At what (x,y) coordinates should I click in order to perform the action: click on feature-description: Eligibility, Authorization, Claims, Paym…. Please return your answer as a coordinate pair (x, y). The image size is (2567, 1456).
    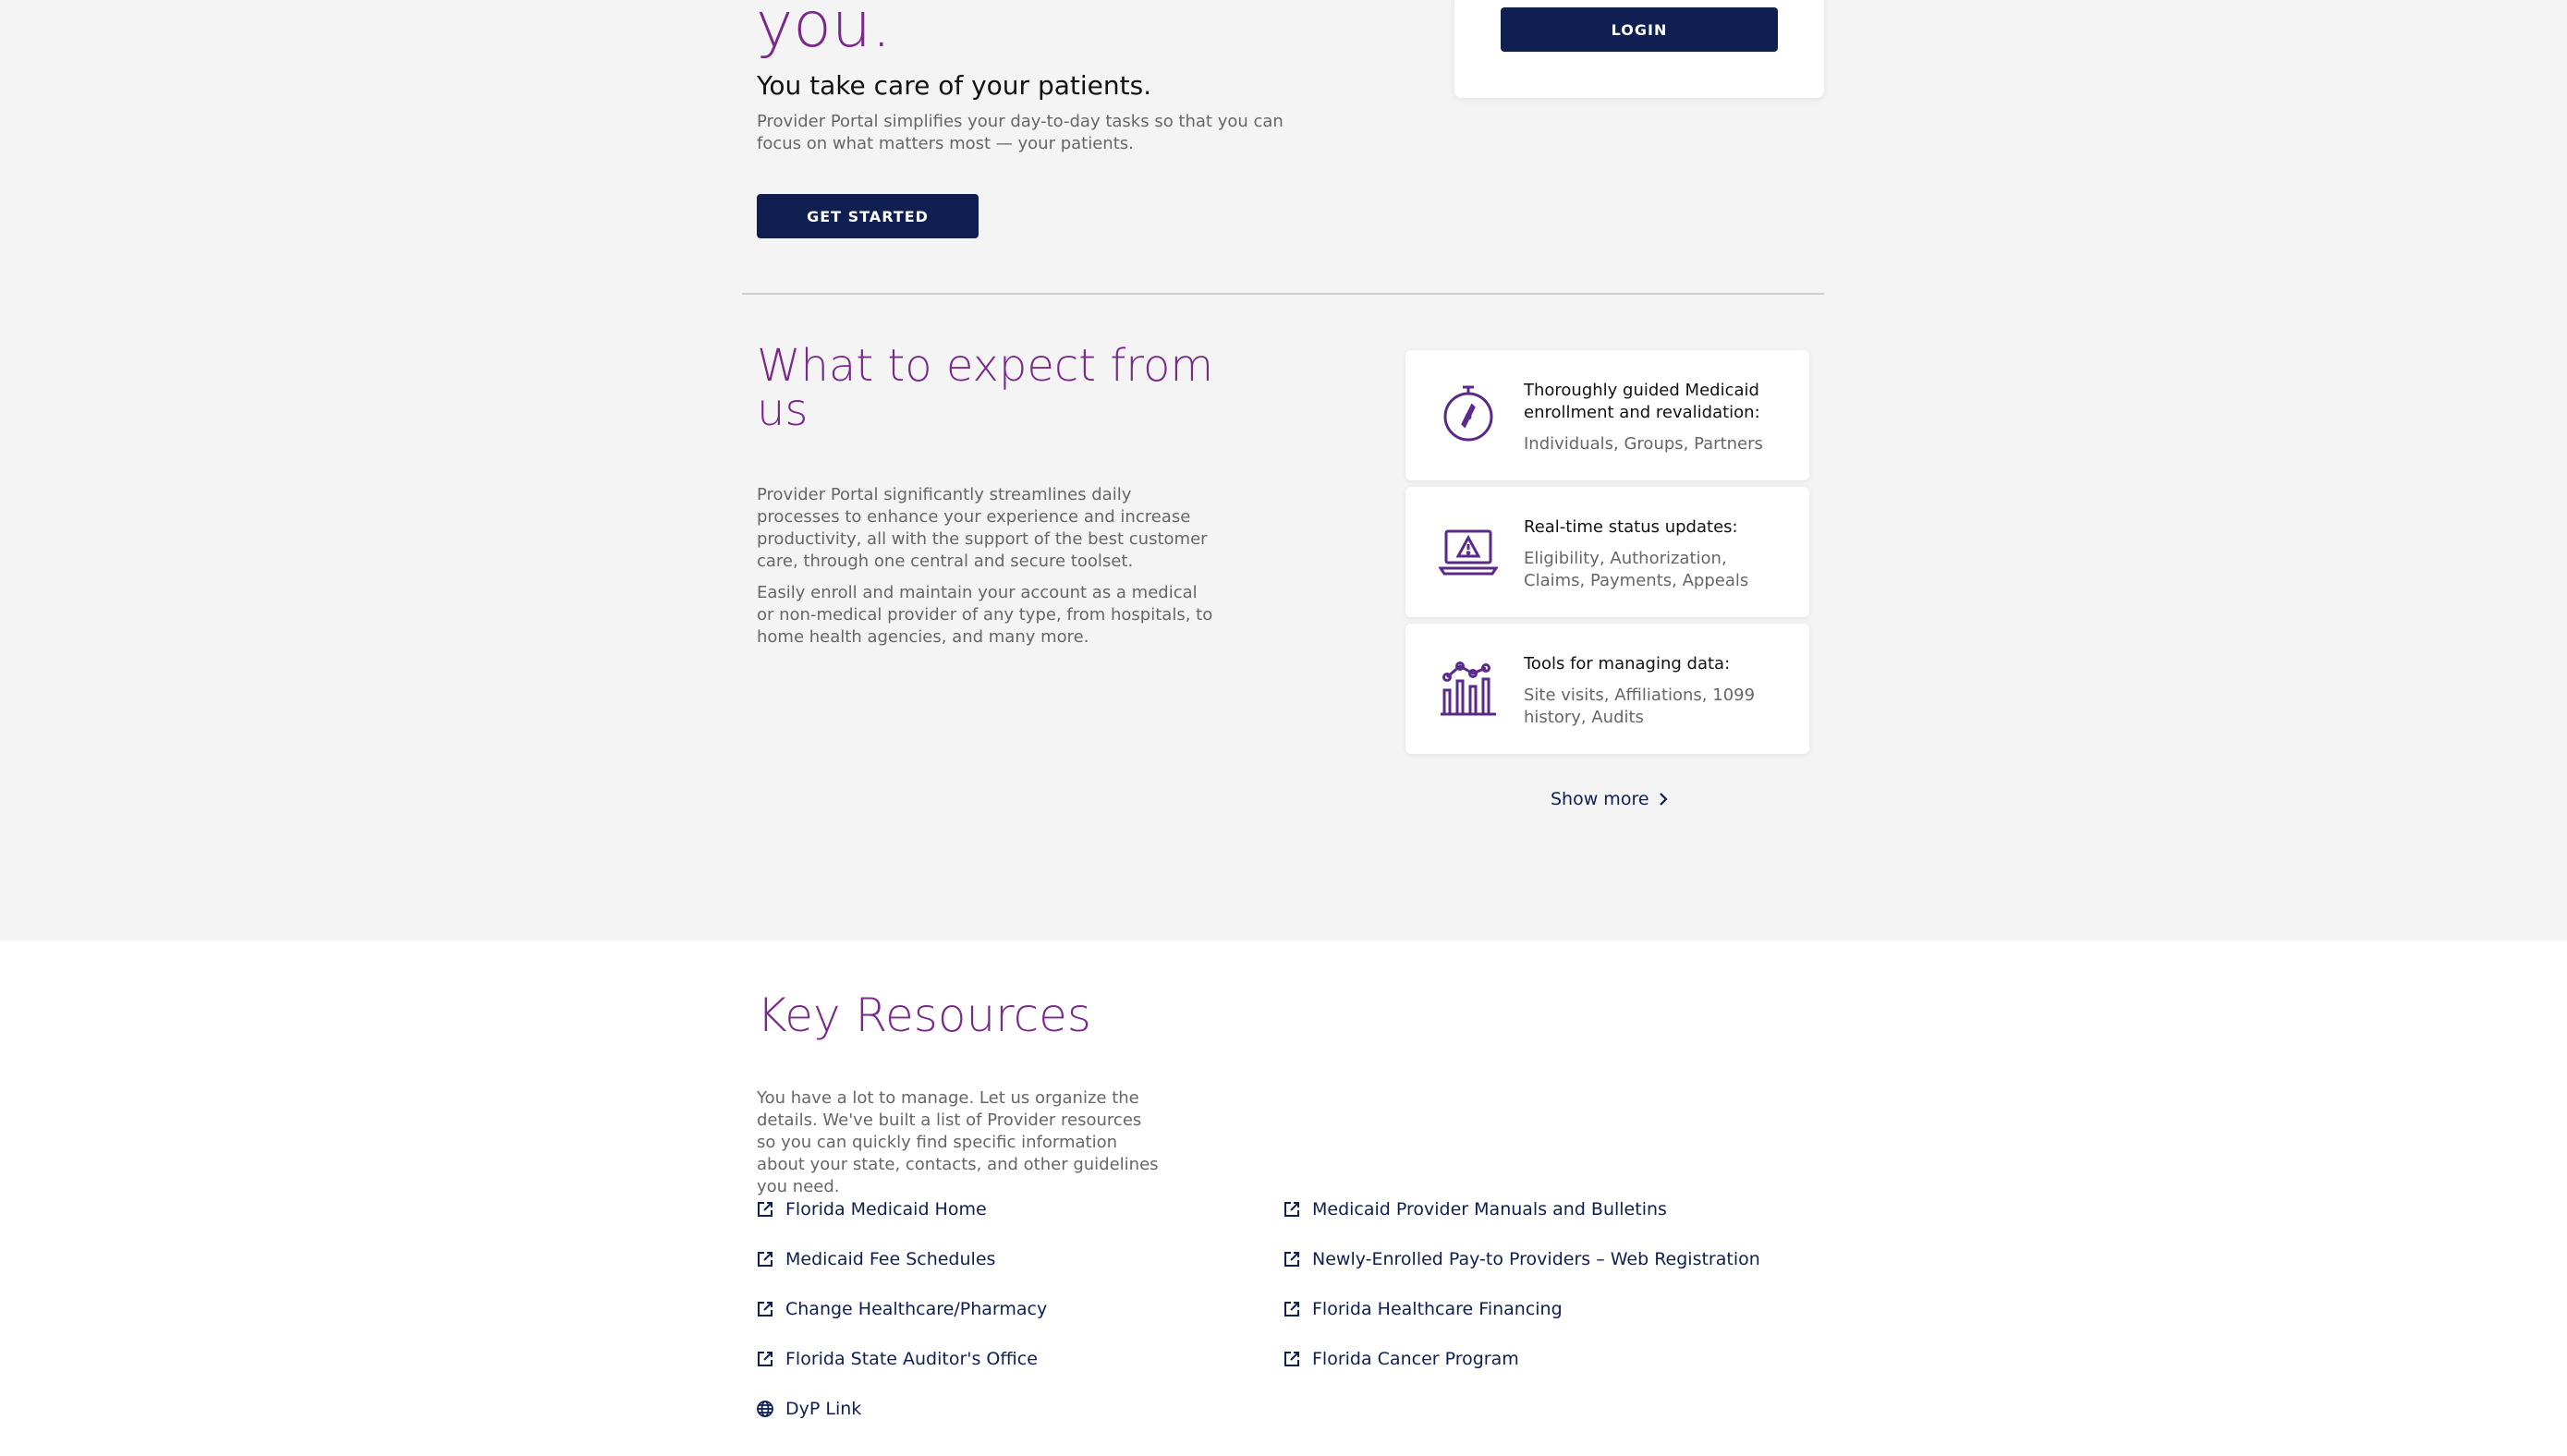
    Looking at the image, I should click on (1637, 569).